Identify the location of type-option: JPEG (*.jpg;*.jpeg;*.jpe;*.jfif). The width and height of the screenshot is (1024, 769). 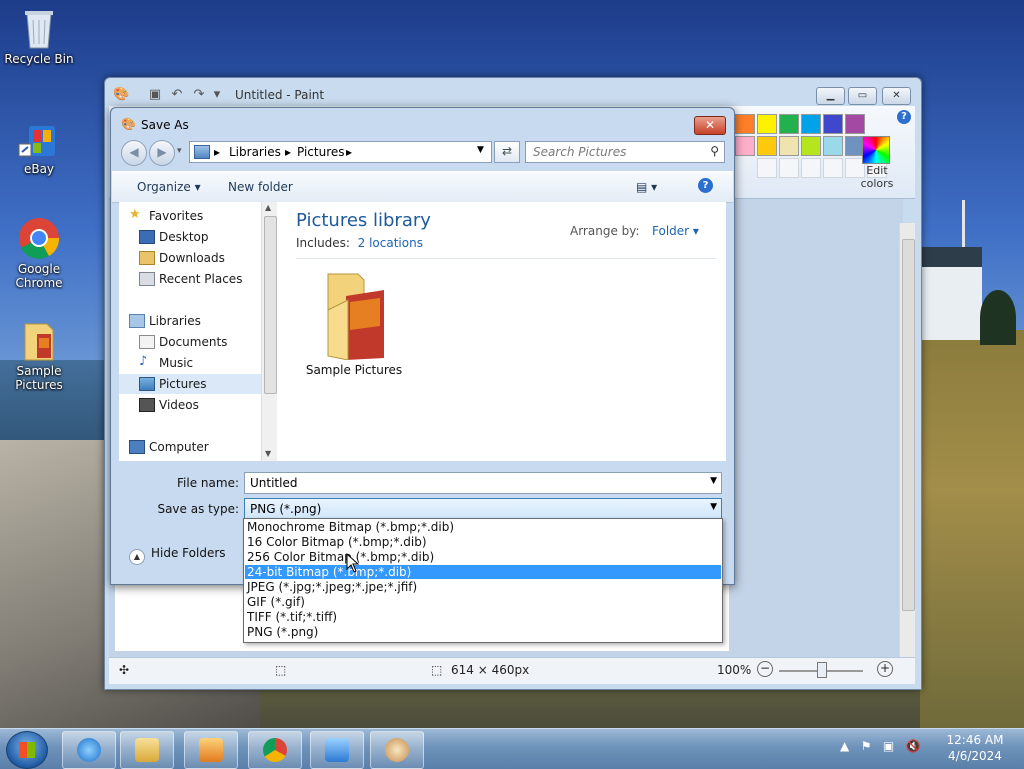
(483, 587).